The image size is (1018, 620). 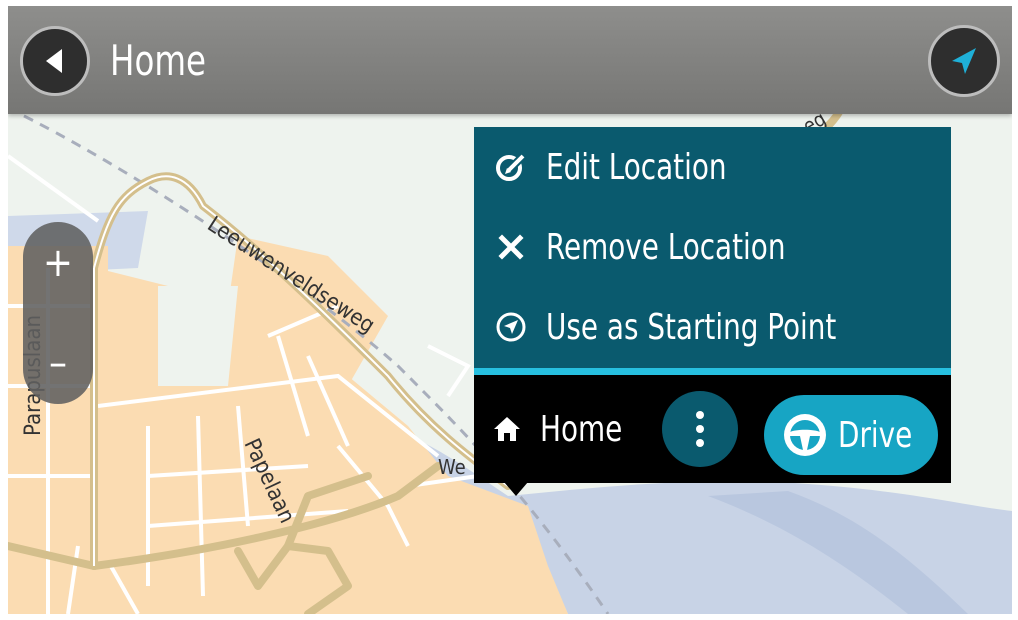 I want to click on zoom-out-button: –, so click(x=58, y=363).